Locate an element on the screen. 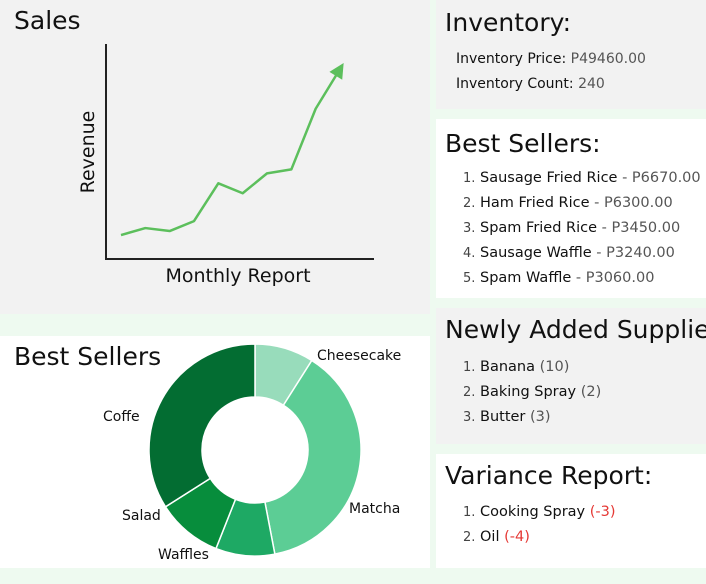  supplies-title: Newly Added Supplies: is located at coordinates (575, 329).